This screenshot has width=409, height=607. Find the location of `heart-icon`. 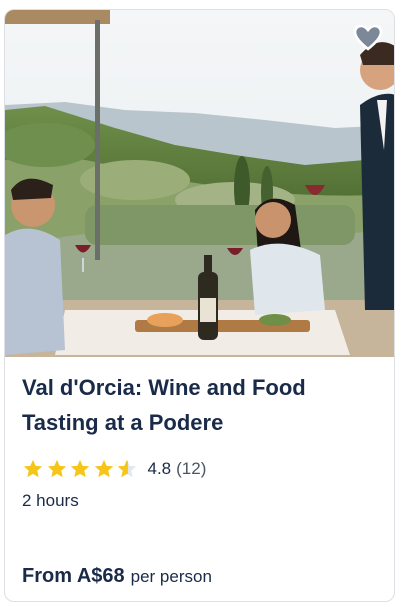

heart-icon is located at coordinates (368, 37).